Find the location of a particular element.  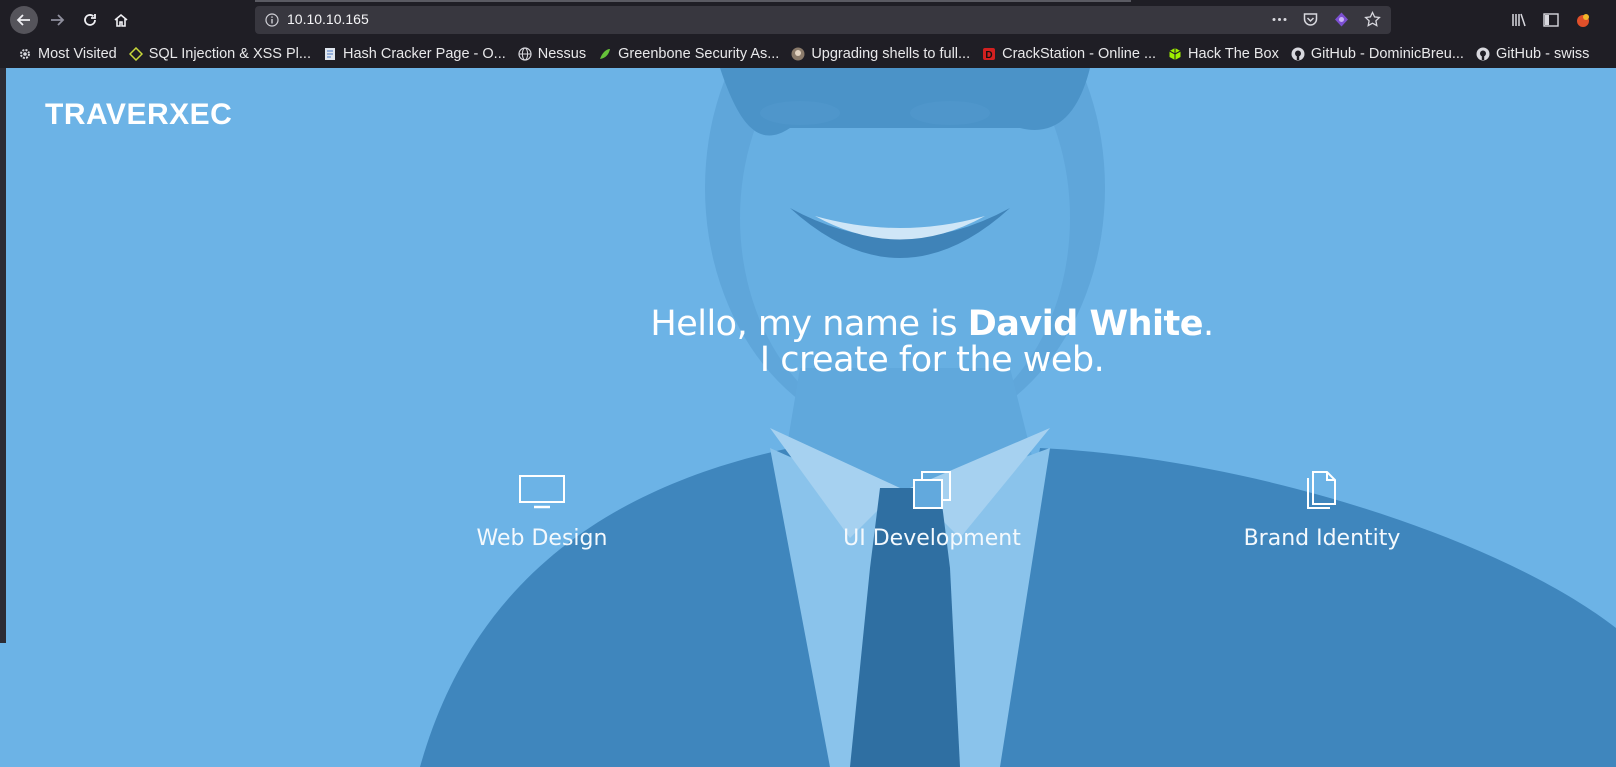

home-icon is located at coordinates (121, 20).